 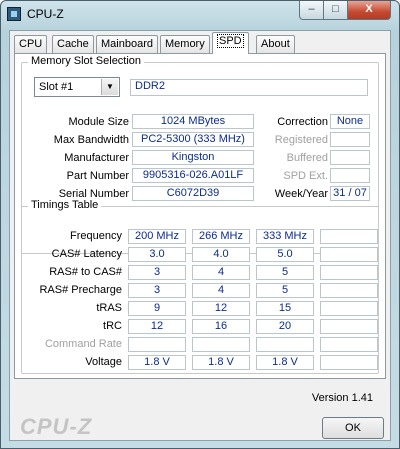 What do you see at coordinates (31, 44) in the screenshot?
I see `tab-cpu: CPU` at bounding box center [31, 44].